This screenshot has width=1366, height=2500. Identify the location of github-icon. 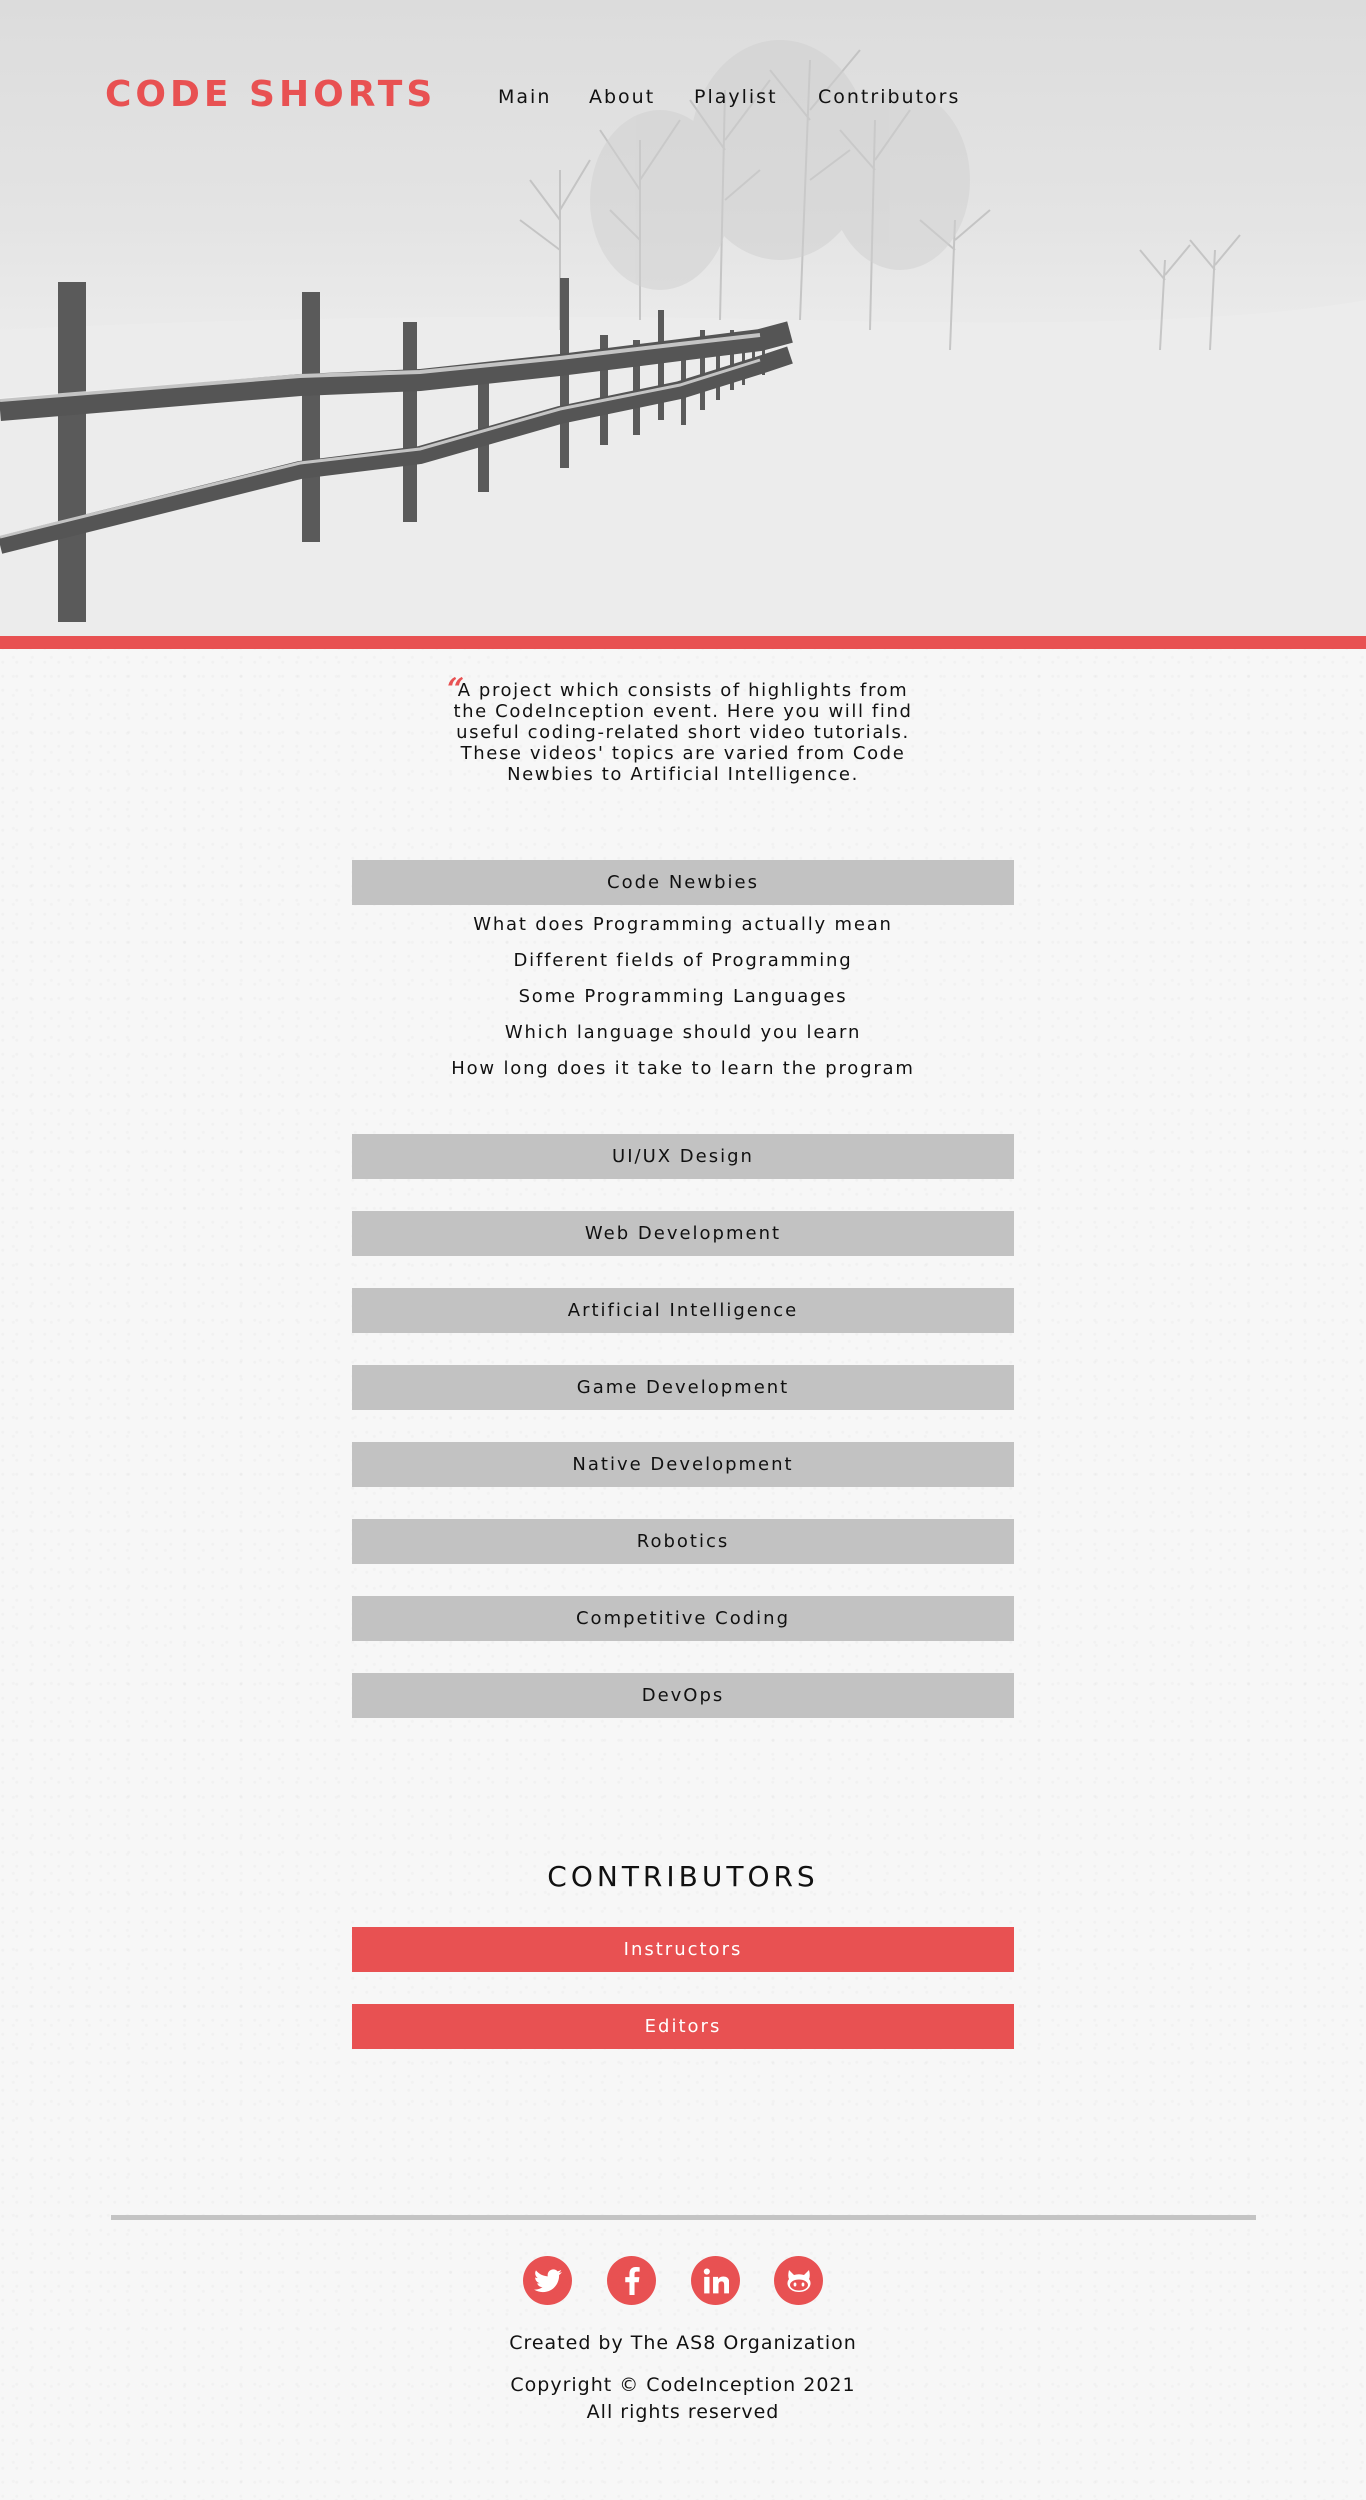
(798, 2280).